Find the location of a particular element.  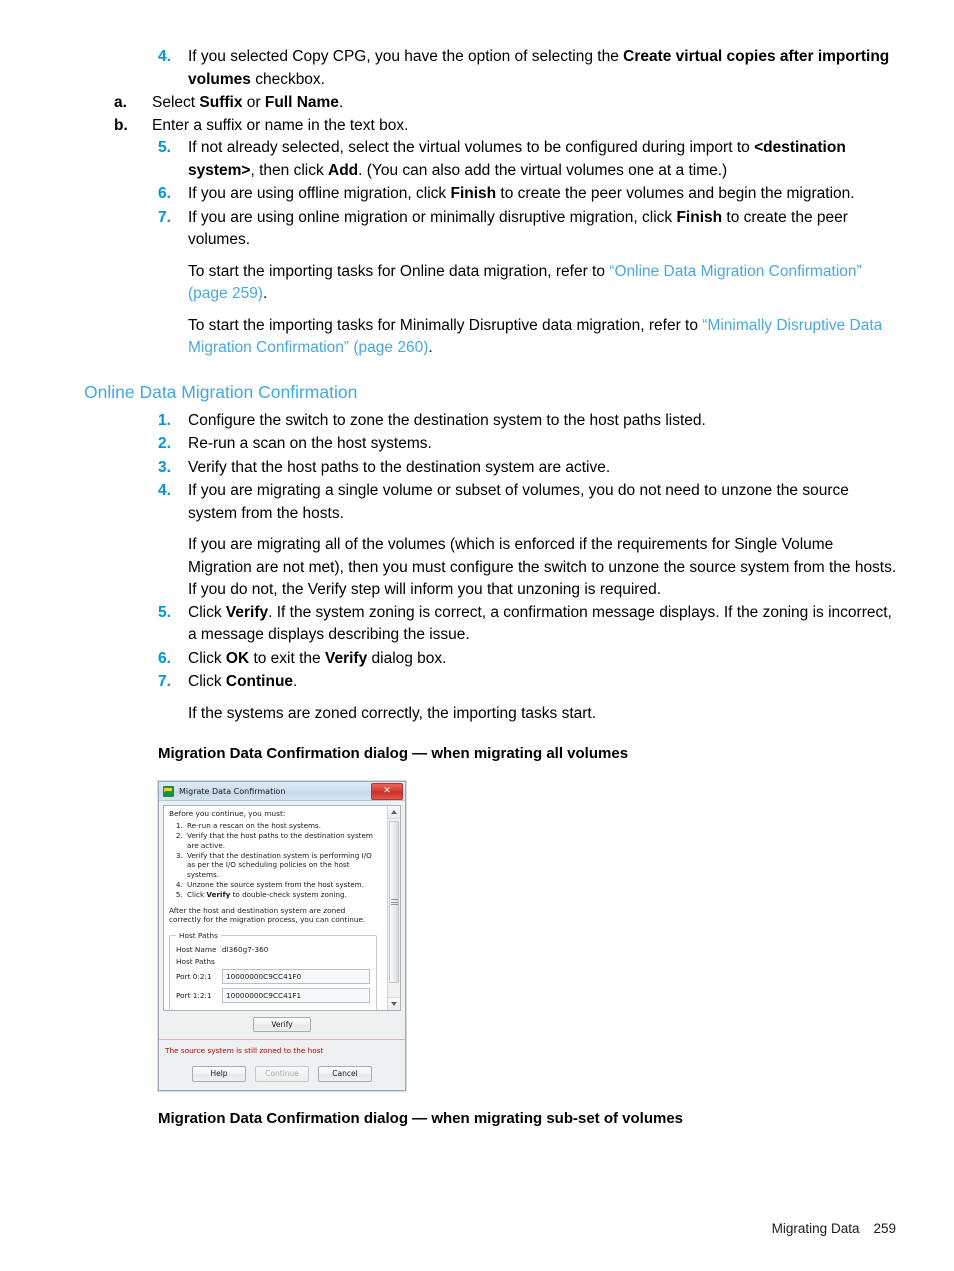

sub-list-item-text: Enter a suffix or name in the text box. is located at coordinates (280, 125).